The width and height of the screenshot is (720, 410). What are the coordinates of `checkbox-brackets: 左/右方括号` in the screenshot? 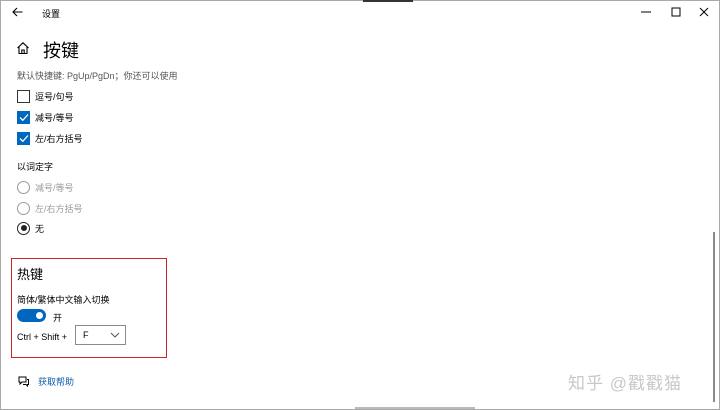 It's located at (50, 138).